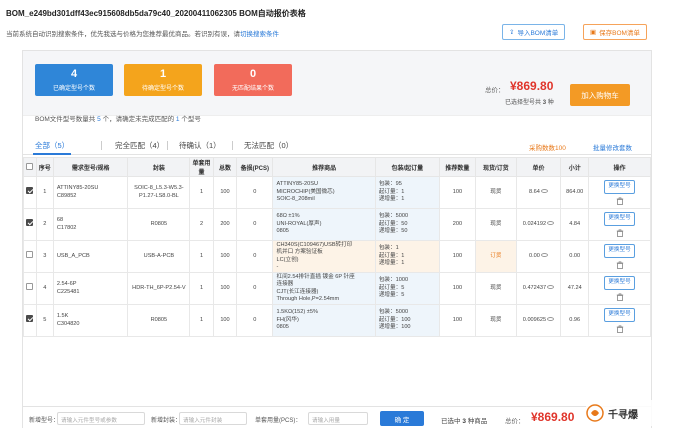  What do you see at coordinates (159, 256) in the screenshot?
I see `package-cell: USB-A-PCB` at bounding box center [159, 256].